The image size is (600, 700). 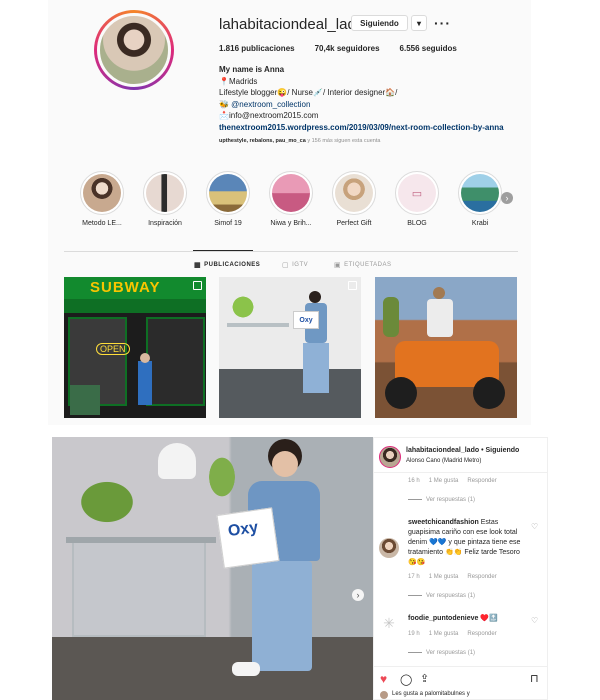 I want to click on following-count: 6.556 seguidos, so click(x=428, y=48).